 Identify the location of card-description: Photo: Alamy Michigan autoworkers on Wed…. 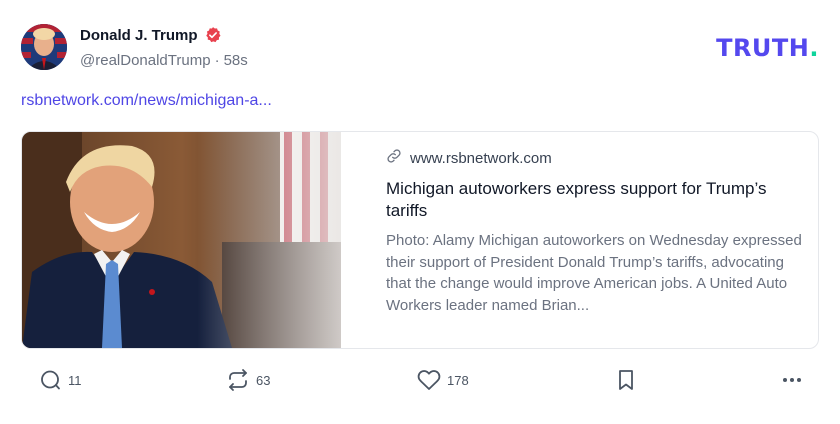
(594, 273).